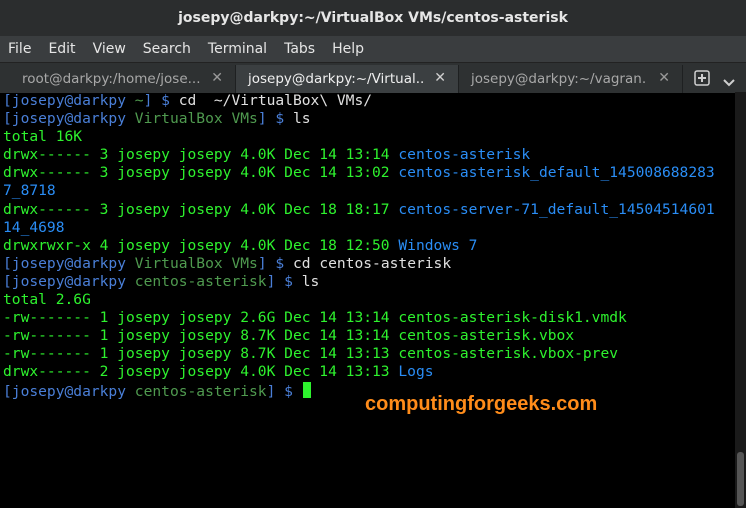 The height and width of the screenshot is (508, 746). I want to click on dir-name: centos-asterisk_default_145008688283, so click(556, 173).